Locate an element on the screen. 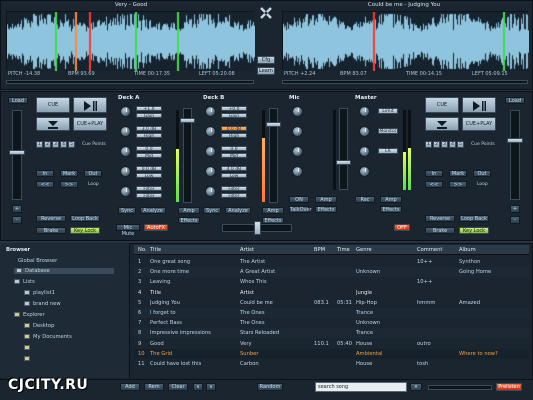 This screenshot has height=400, width=533. deck-a-in-button: In is located at coordinates (45, 173).